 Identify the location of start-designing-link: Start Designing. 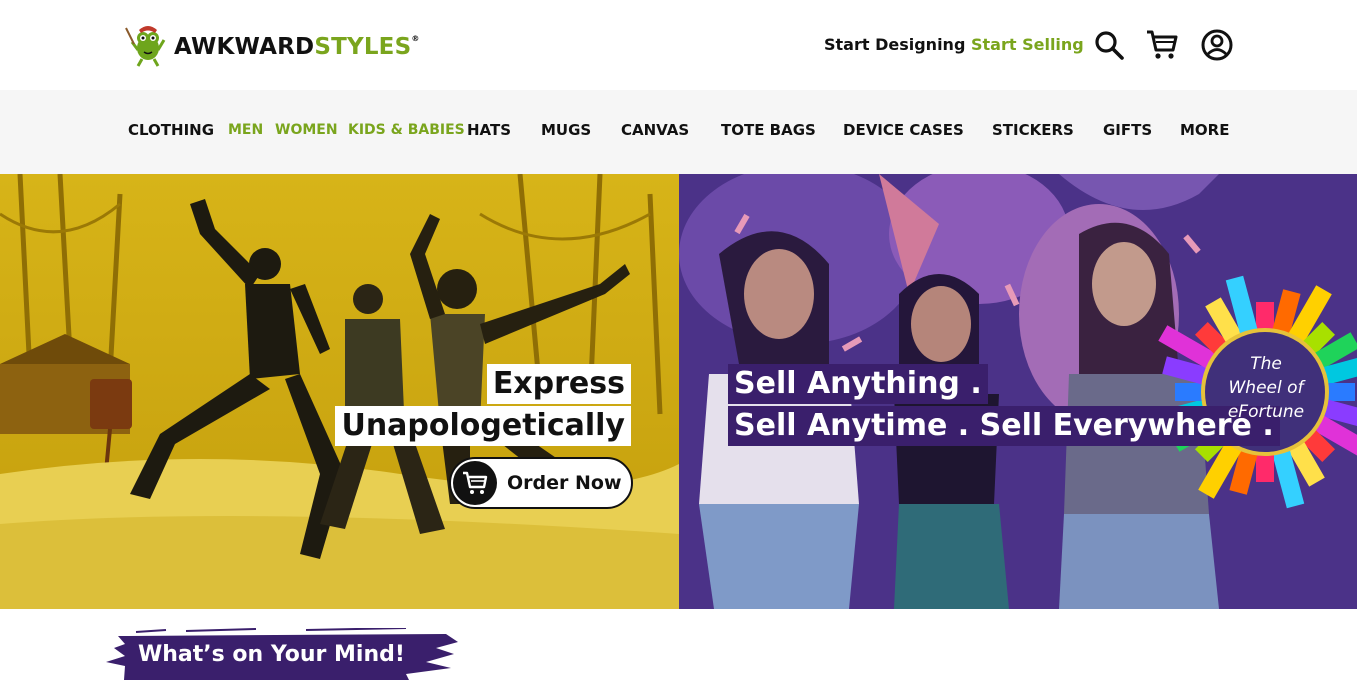
(894, 44).